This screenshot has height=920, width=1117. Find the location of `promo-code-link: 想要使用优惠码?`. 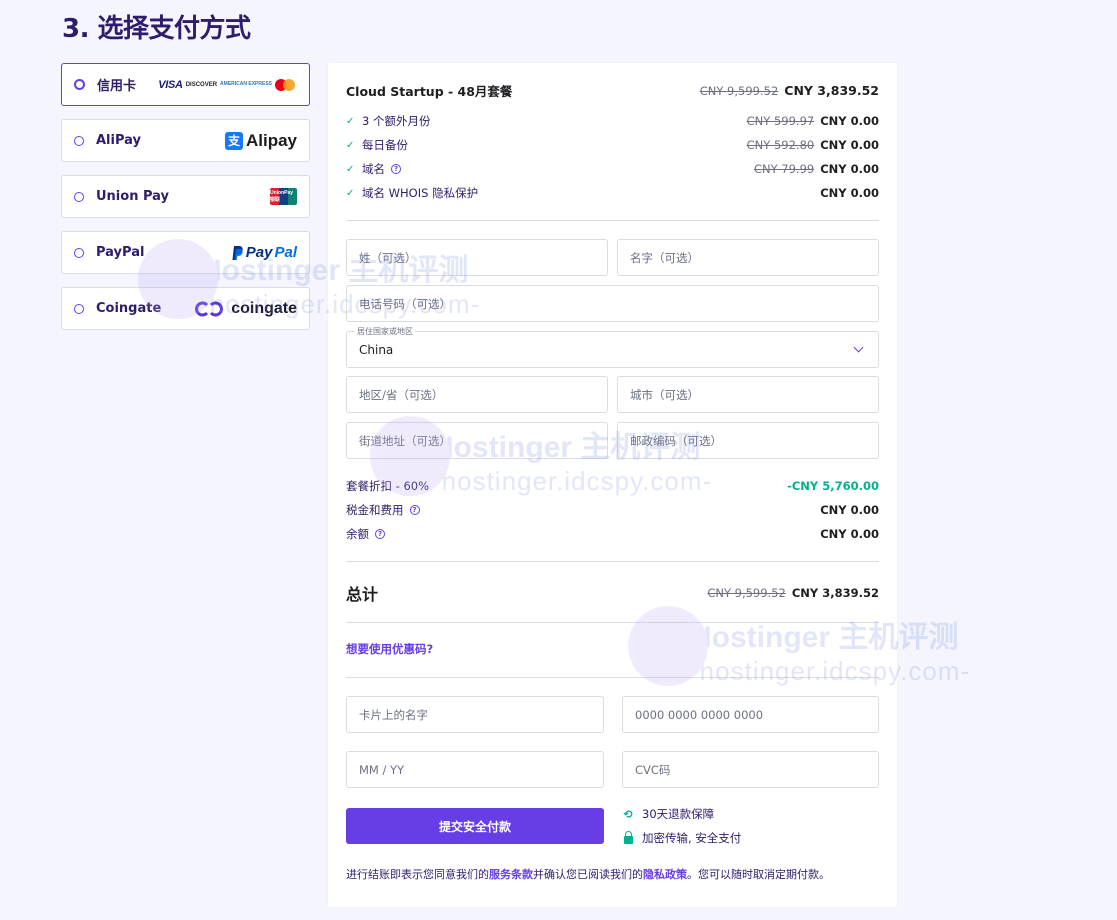

promo-code-link: 想要使用优惠码? is located at coordinates (389, 649).